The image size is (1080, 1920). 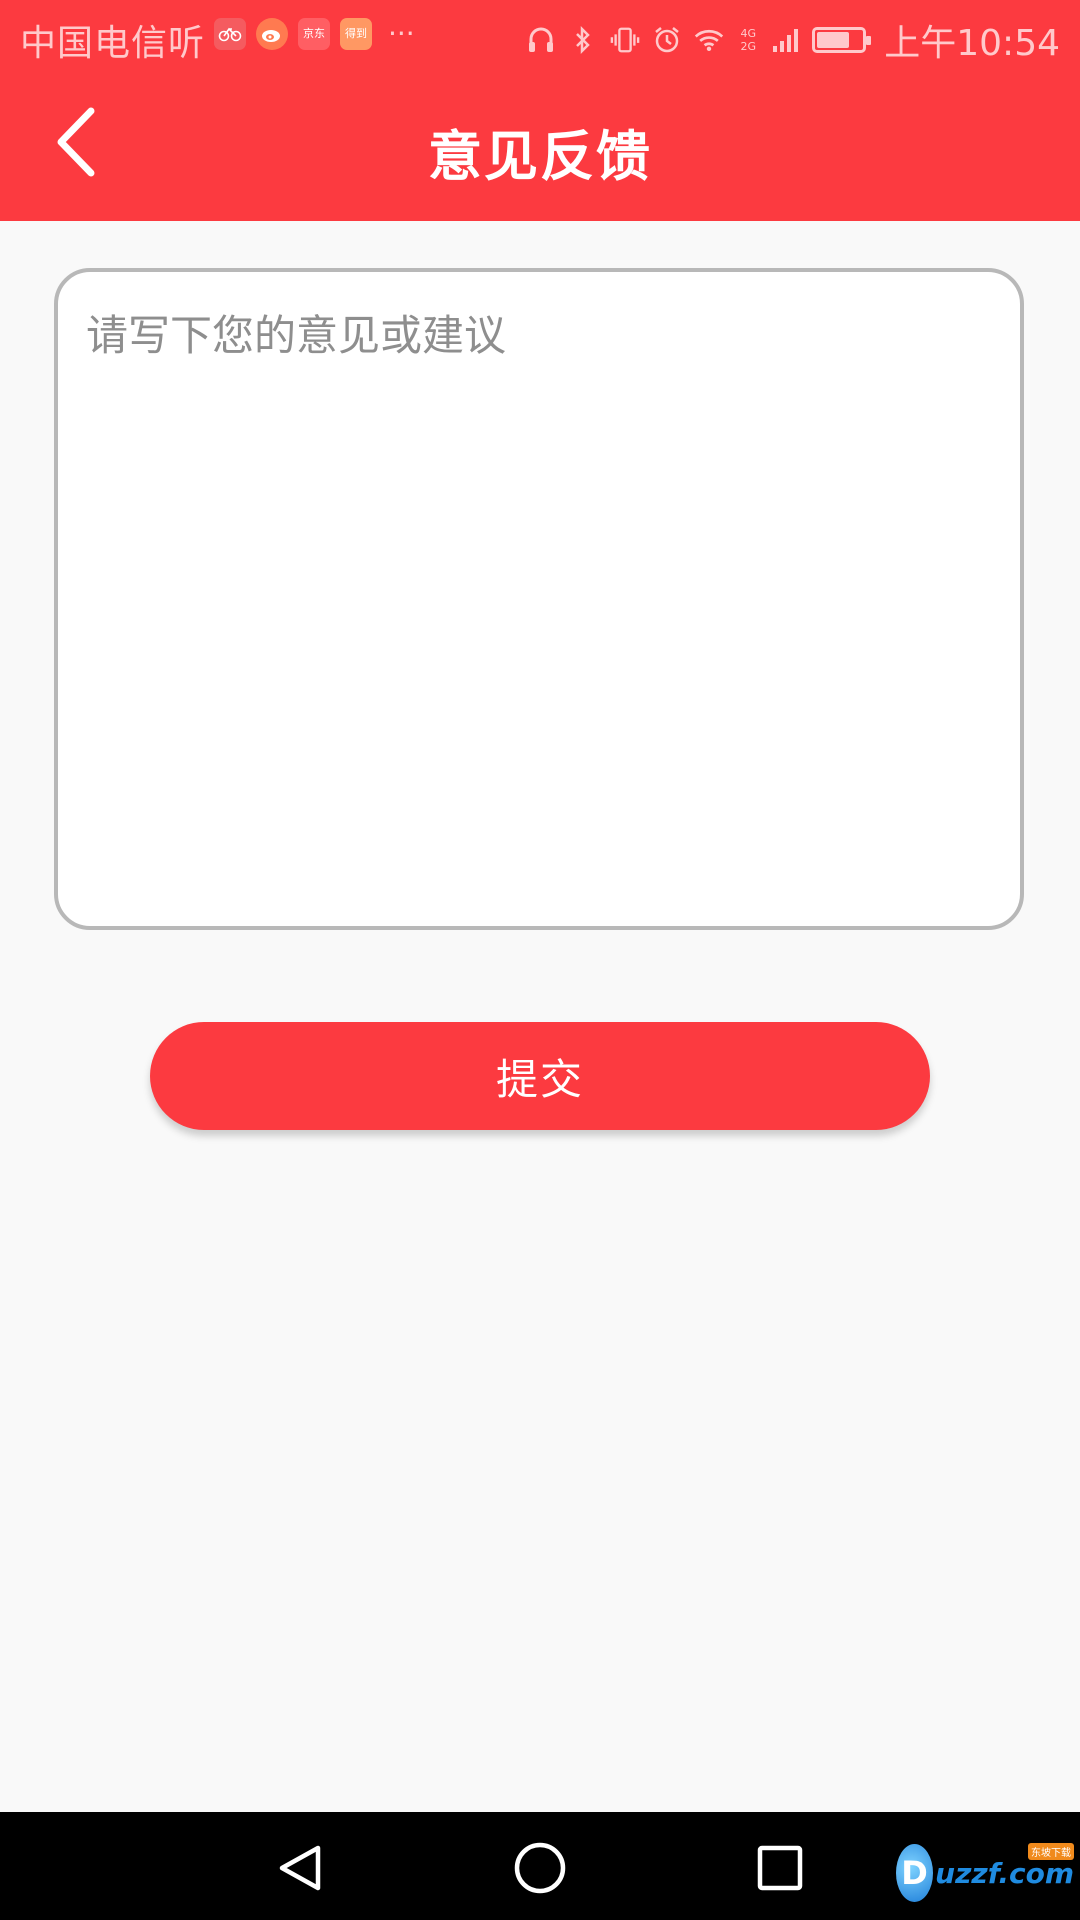 What do you see at coordinates (583, 40) in the screenshot?
I see `bluetooth-icon` at bounding box center [583, 40].